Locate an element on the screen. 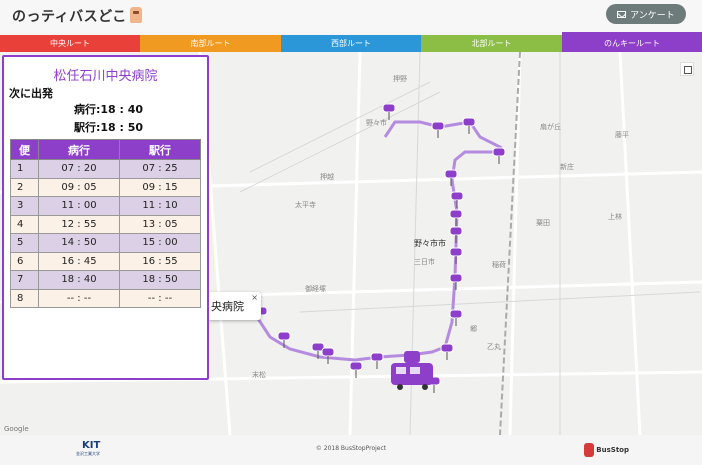 The image size is (702, 465). tab-label: 北部ルート is located at coordinates (491, 43).